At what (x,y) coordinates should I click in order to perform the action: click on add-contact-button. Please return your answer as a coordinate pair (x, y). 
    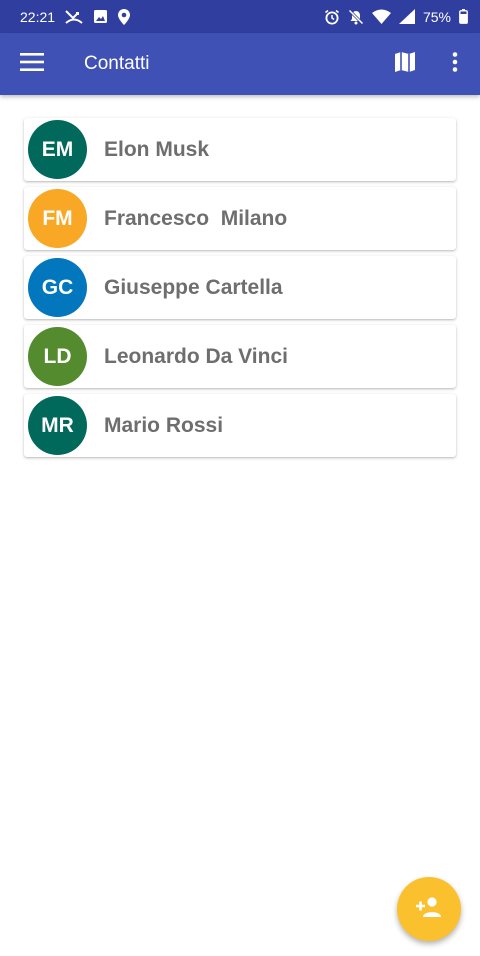
    Looking at the image, I should click on (429, 909).